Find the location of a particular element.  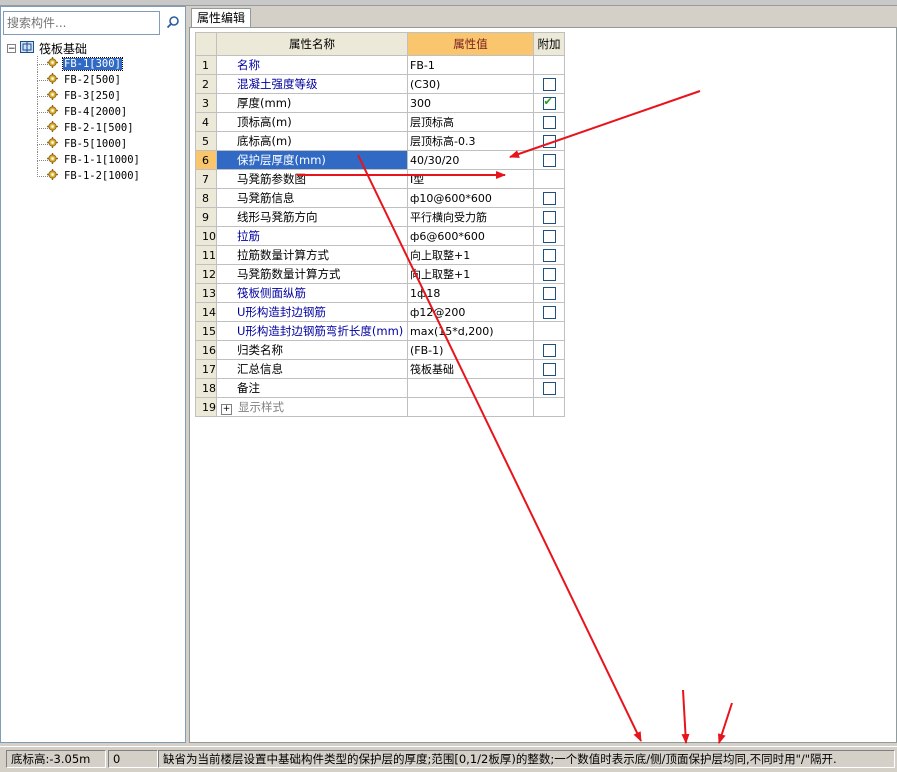

search-input is located at coordinates (81, 23).